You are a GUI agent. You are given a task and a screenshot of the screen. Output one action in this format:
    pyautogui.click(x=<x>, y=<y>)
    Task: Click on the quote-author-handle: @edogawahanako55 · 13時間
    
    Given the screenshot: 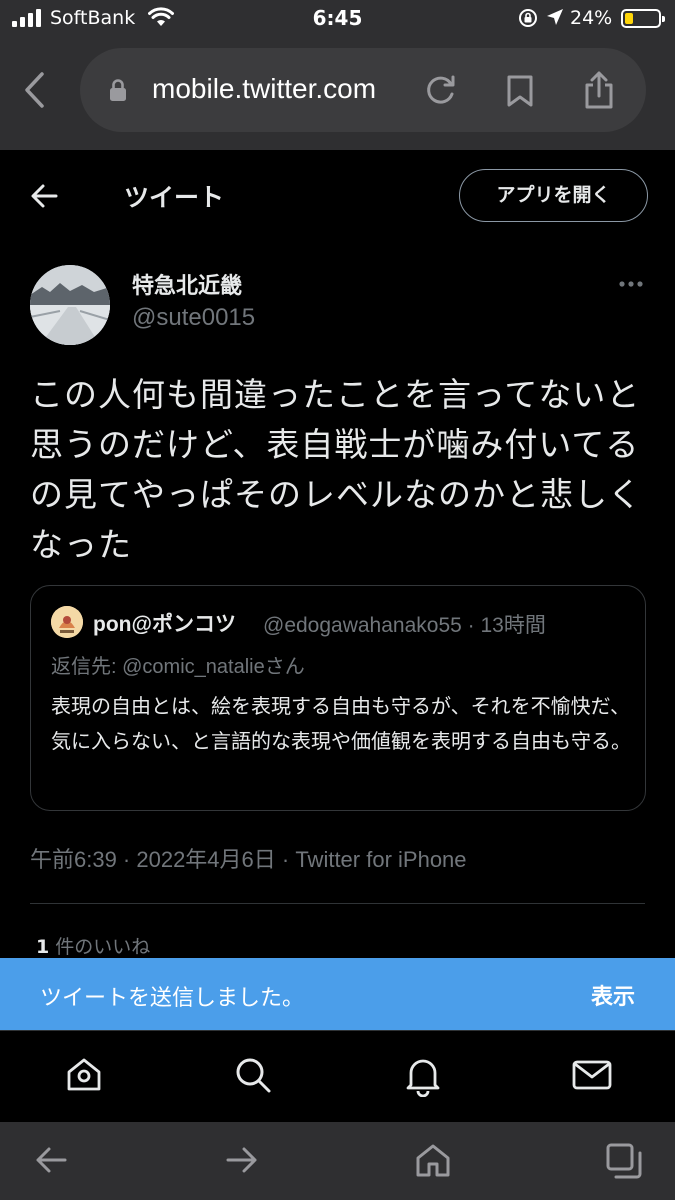 What is the action you would take?
    pyautogui.click(x=404, y=625)
    